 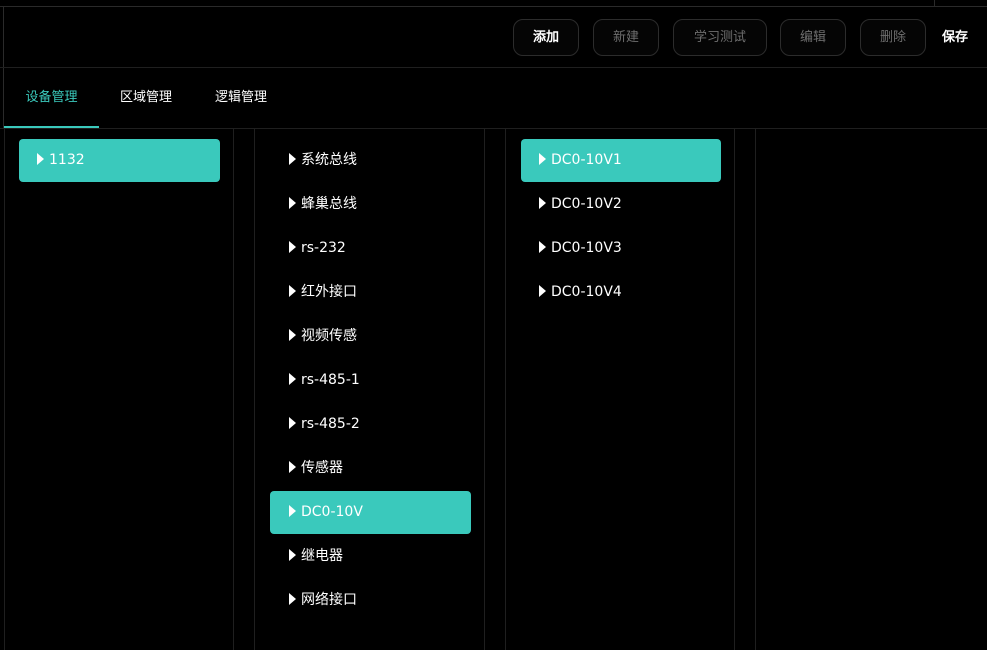 What do you see at coordinates (370, 248) in the screenshot?
I see `interface-item-rs-232: rs-232` at bounding box center [370, 248].